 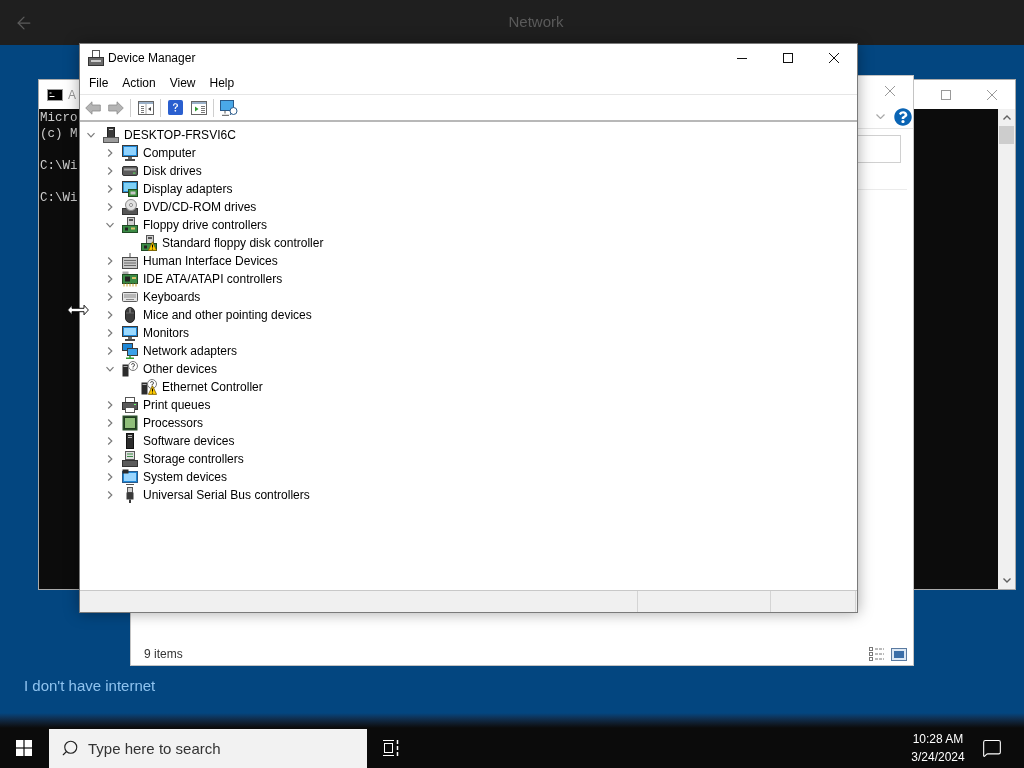 I want to click on menu-item: File, so click(x=99, y=83).